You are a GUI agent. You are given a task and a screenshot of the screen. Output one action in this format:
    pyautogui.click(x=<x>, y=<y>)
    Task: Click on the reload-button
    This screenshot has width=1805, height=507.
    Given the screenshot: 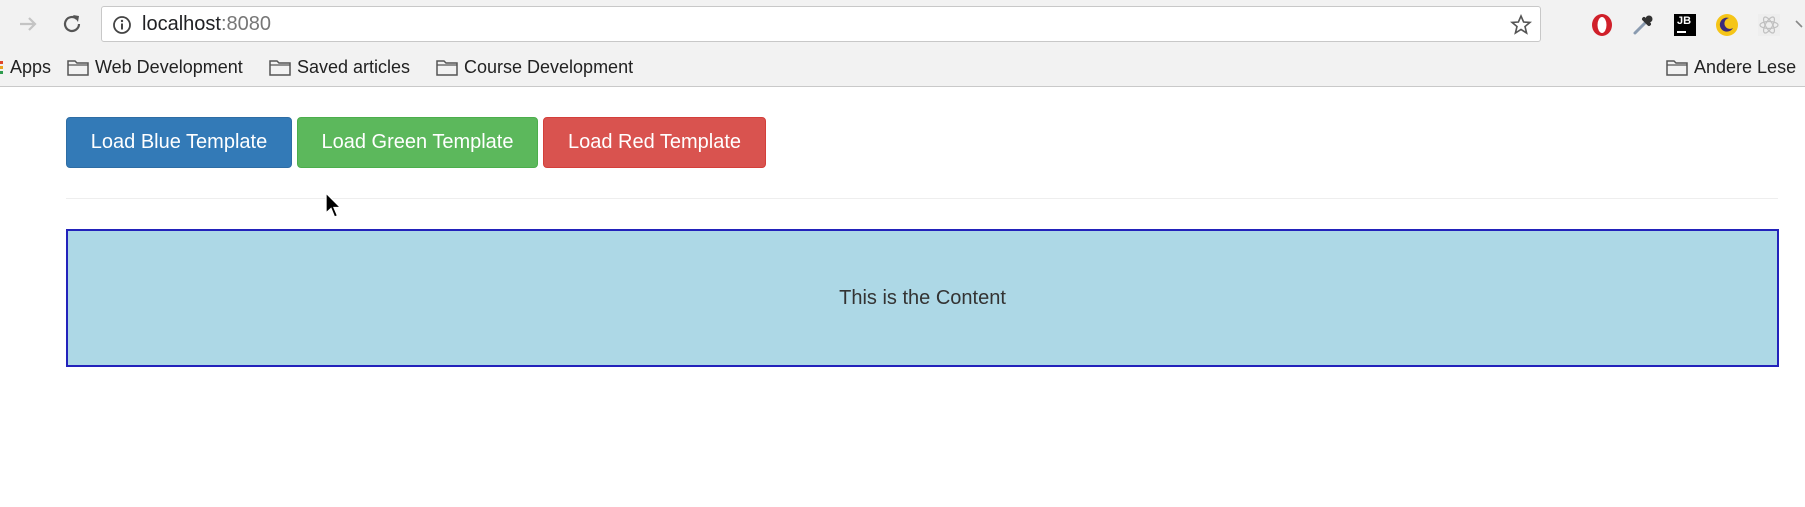 What is the action you would take?
    pyautogui.click(x=72, y=24)
    